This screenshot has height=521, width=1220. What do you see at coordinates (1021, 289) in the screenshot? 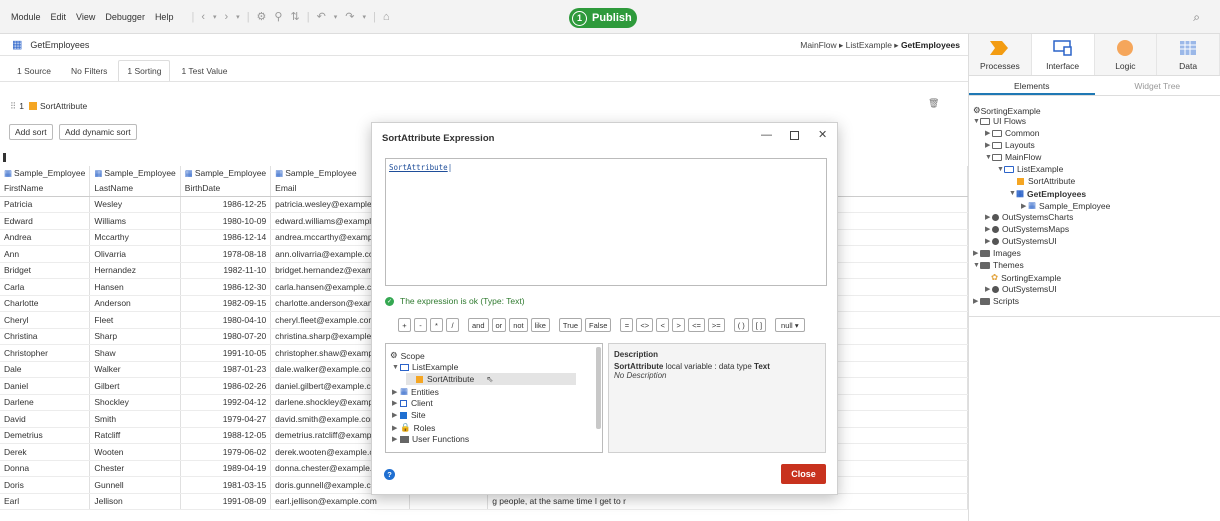
I see `tree-node-theme-ui: ▶ OutSystemsUI` at bounding box center [1021, 289].